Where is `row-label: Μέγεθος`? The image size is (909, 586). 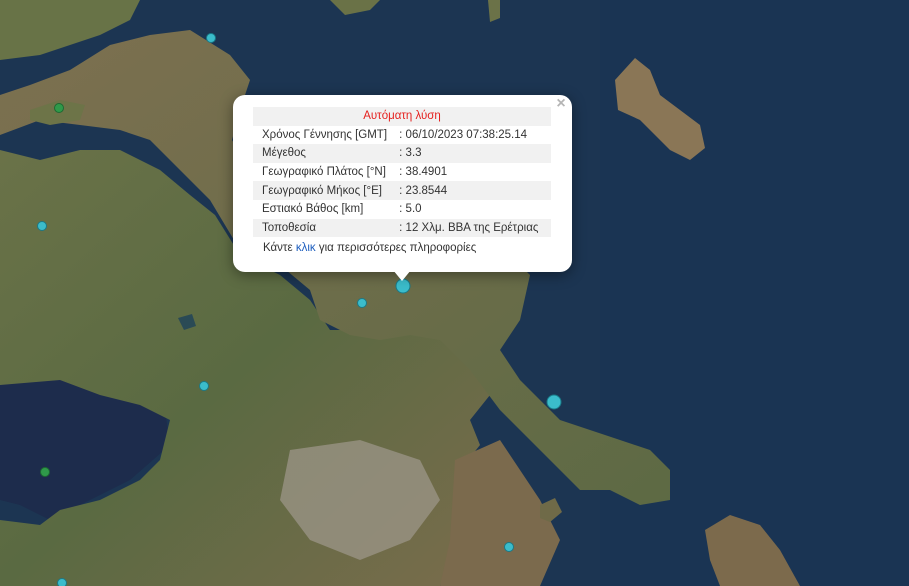 row-label: Μέγεθος is located at coordinates (326, 153).